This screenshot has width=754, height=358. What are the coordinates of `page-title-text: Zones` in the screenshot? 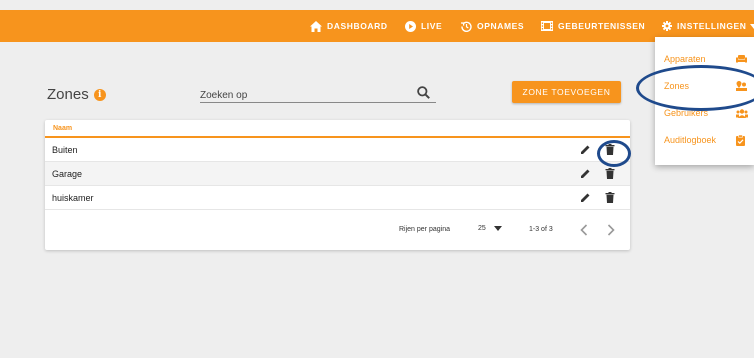 It's located at (68, 94).